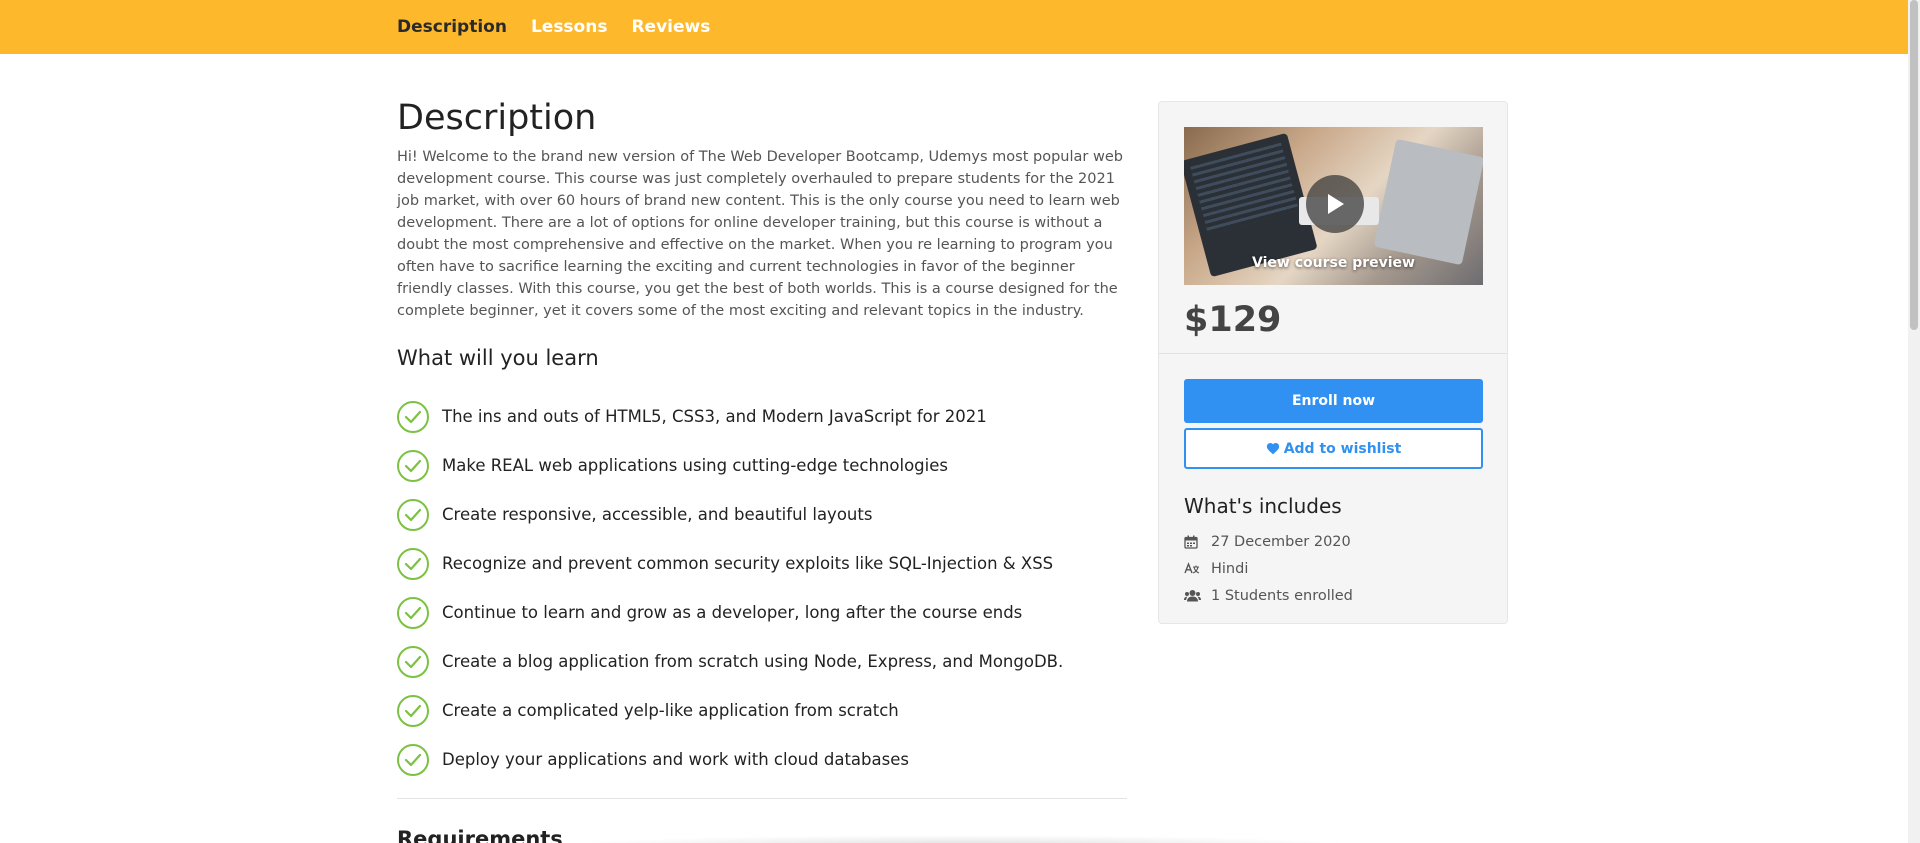  Describe the element at coordinates (1333, 401) in the screenshot. I see `enroll-button: Enroll now` at that location.